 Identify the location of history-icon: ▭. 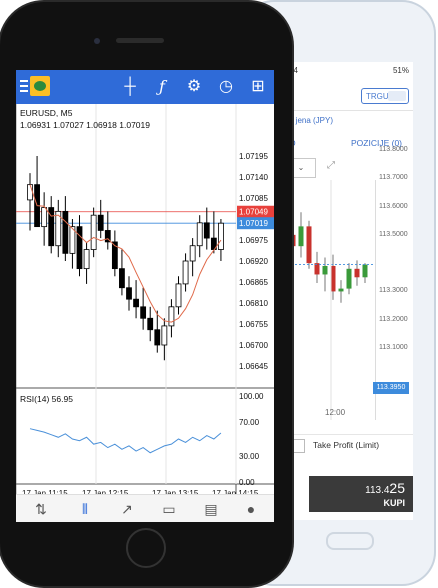
(169, 509).